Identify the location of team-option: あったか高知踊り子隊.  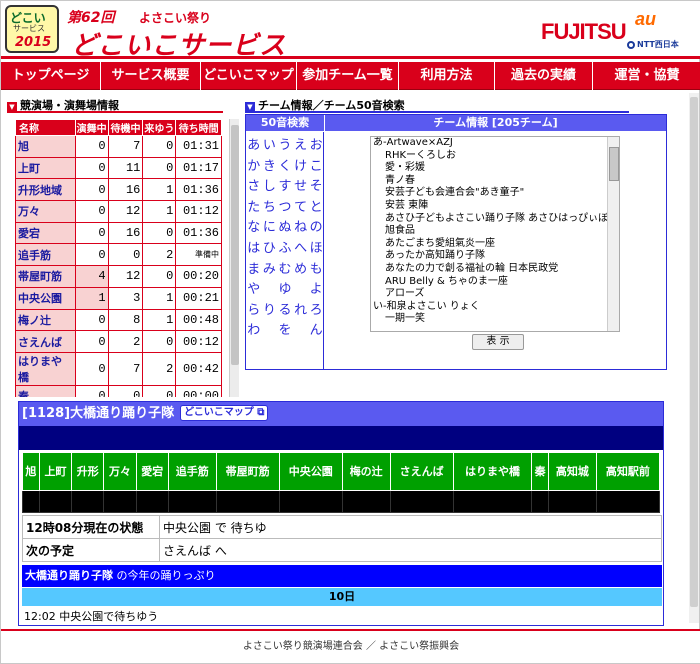
(495, 256).